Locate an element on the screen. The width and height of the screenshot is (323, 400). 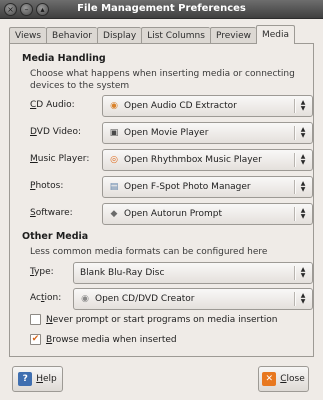
cd-audio-icon: ◉ is located at coordinates (114, 105).